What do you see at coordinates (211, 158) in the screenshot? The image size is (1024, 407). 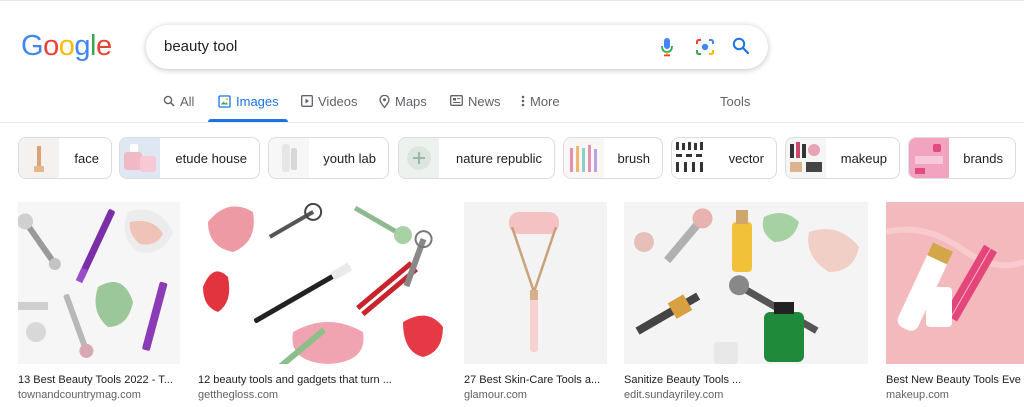 I see `chip-label: etude house` at bounding box center [211, 158].